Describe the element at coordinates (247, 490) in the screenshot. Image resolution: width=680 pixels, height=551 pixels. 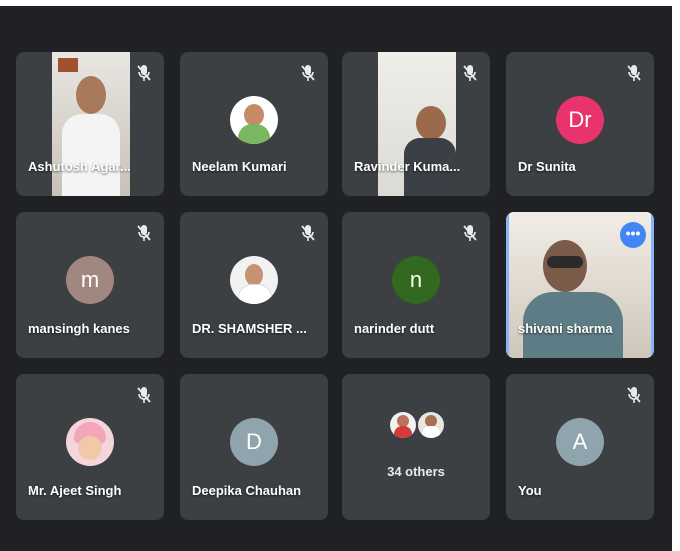
I see `participant-name: Deepika Chauhan` at that location.